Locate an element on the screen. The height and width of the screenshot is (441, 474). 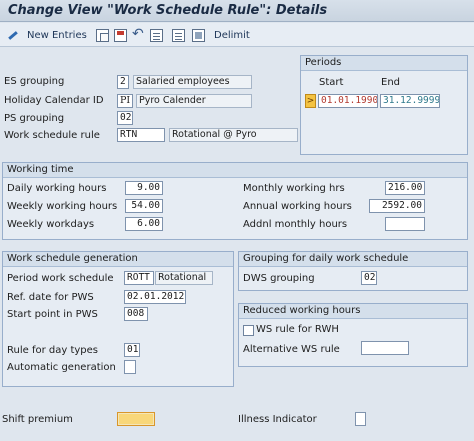
ps-grouping-label: PS grouping is located at coordinates (34, 118).